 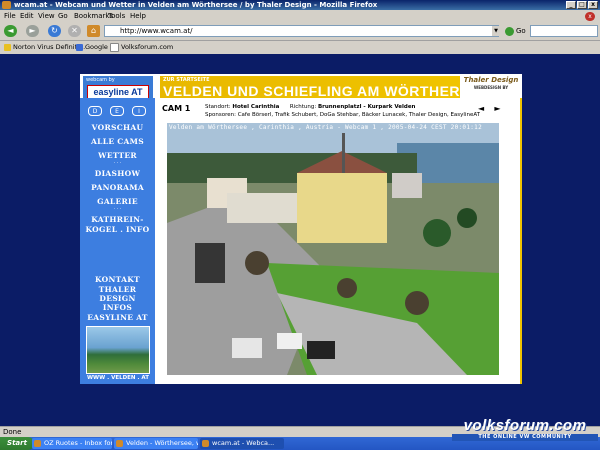 What do you see at coordinates (176, 108) in the screenshot?
I see `cam-title: CAM 1` at bounding box center [176, 108].